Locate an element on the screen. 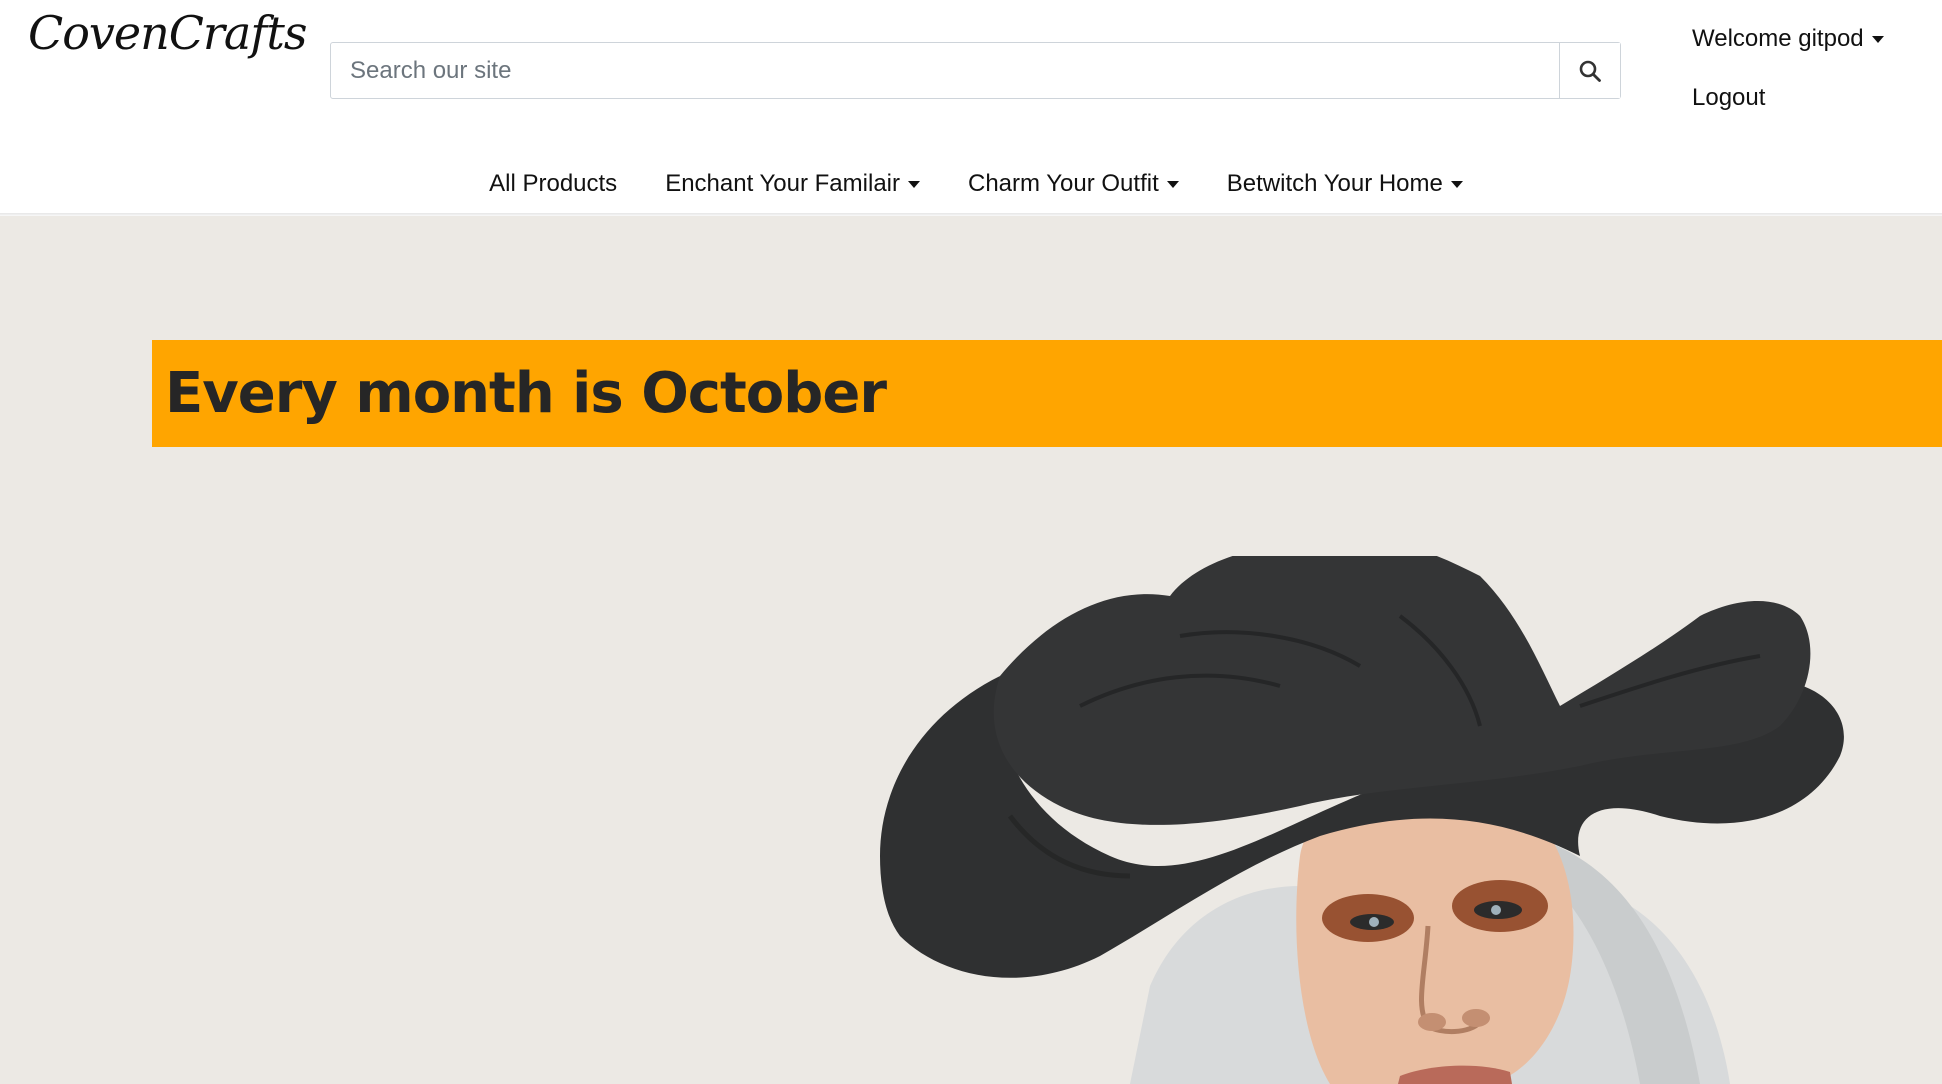 The width and height of the screenshot is (1942, 1084). hero-banner: Every month is October is located at coordinates (1047, 393).